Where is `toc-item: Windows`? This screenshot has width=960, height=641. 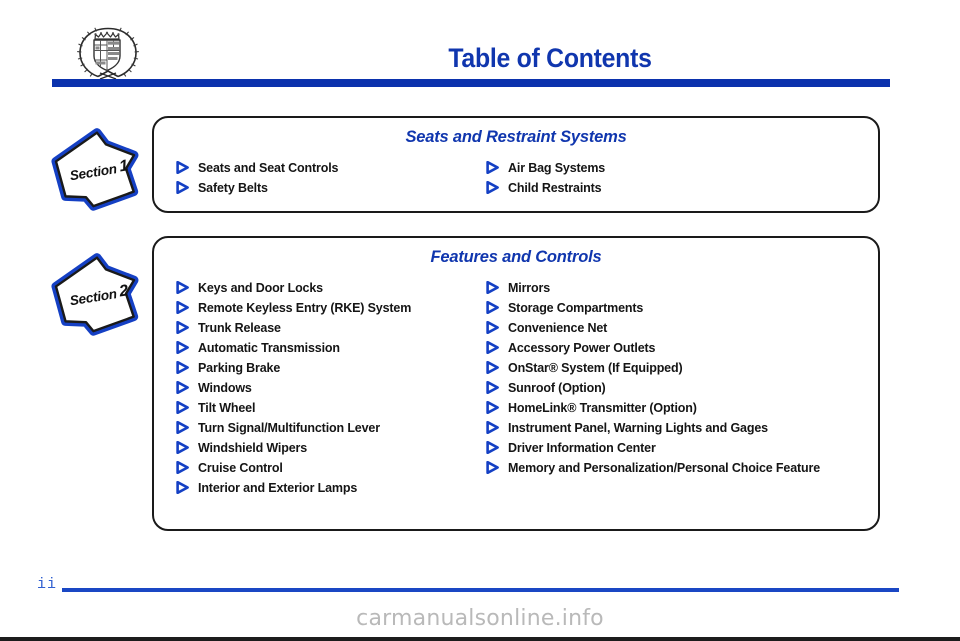 toc-item: Windows is located at coordinates (331, 387).